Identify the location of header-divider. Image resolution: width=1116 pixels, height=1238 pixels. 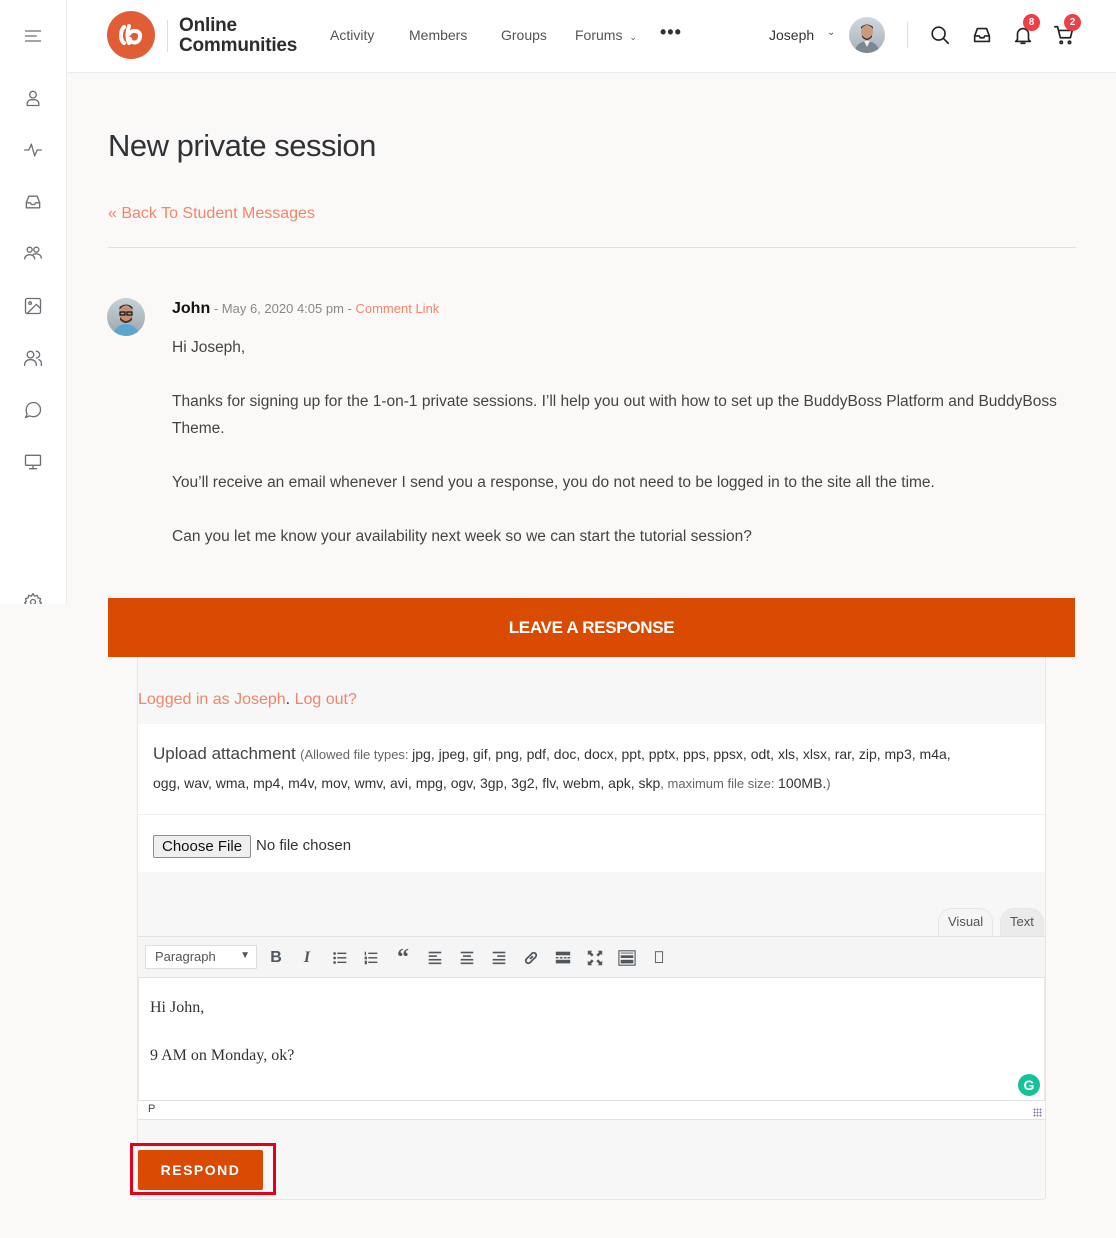
(907, 35).